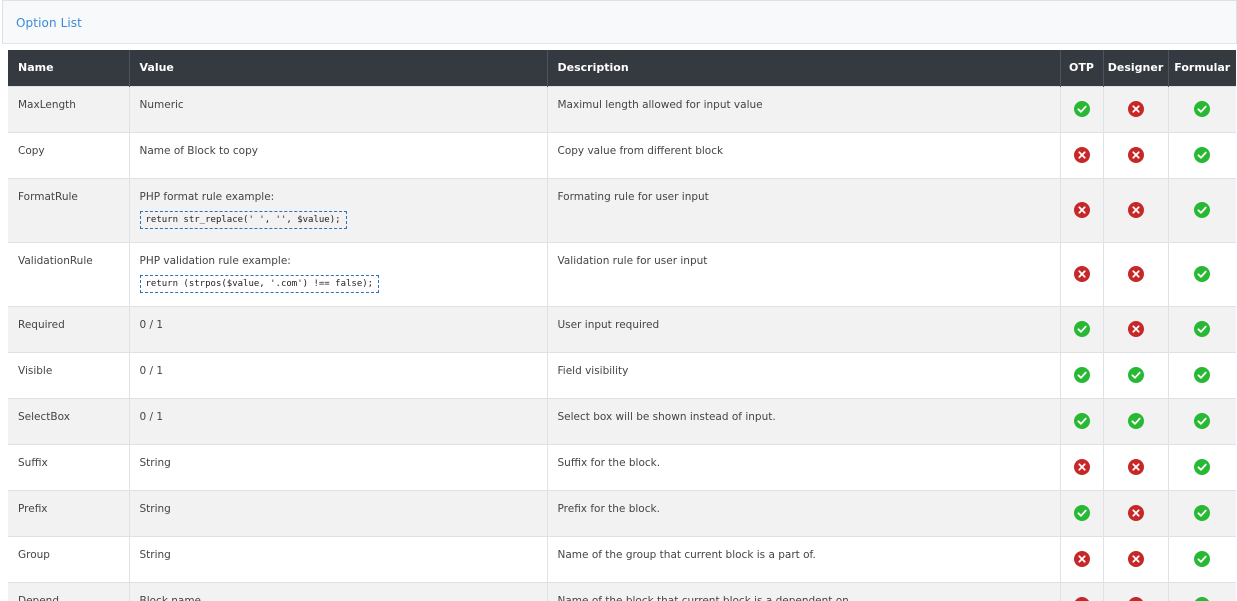  I want to click on table-row: Visible 0 / 1 Field visibility, so click(622, 374).